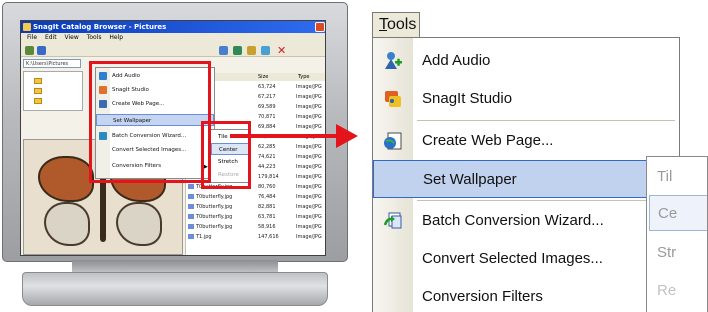  Describe the element at coordinates (666, 253) in the screenshot. I see `submenu-item-stretch: Str` at that location.